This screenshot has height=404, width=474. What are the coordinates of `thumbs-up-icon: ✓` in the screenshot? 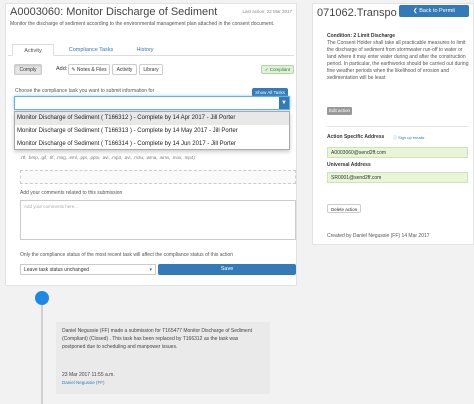 It's located at (266, 69).